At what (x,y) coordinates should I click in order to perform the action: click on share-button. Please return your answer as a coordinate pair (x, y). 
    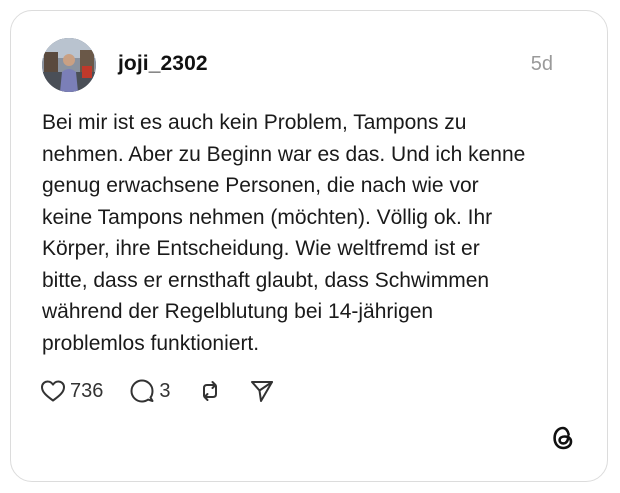
    Looking at the image, I should click on (262, 391).